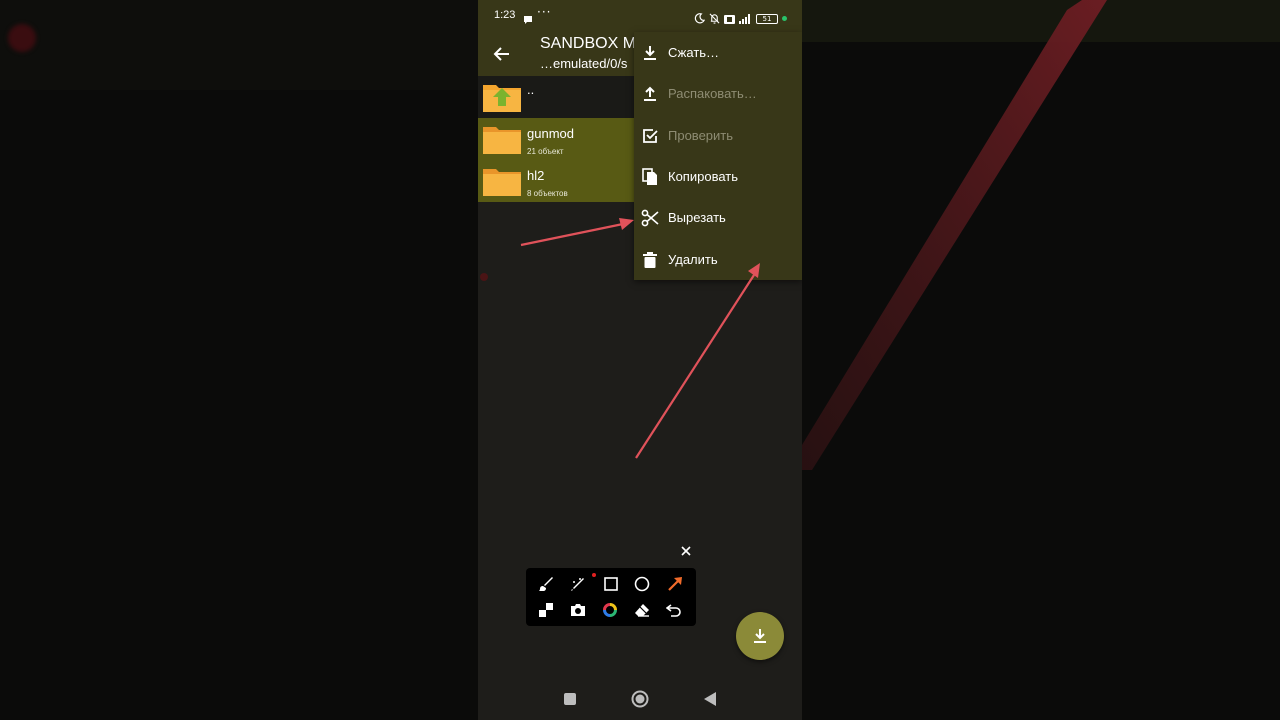 This screenshot has width=1280, height=720. What do you see at coordinates (675, 584) in the screenshot?
I see `arrow-tool-icon` at bounding box center [675, 584].